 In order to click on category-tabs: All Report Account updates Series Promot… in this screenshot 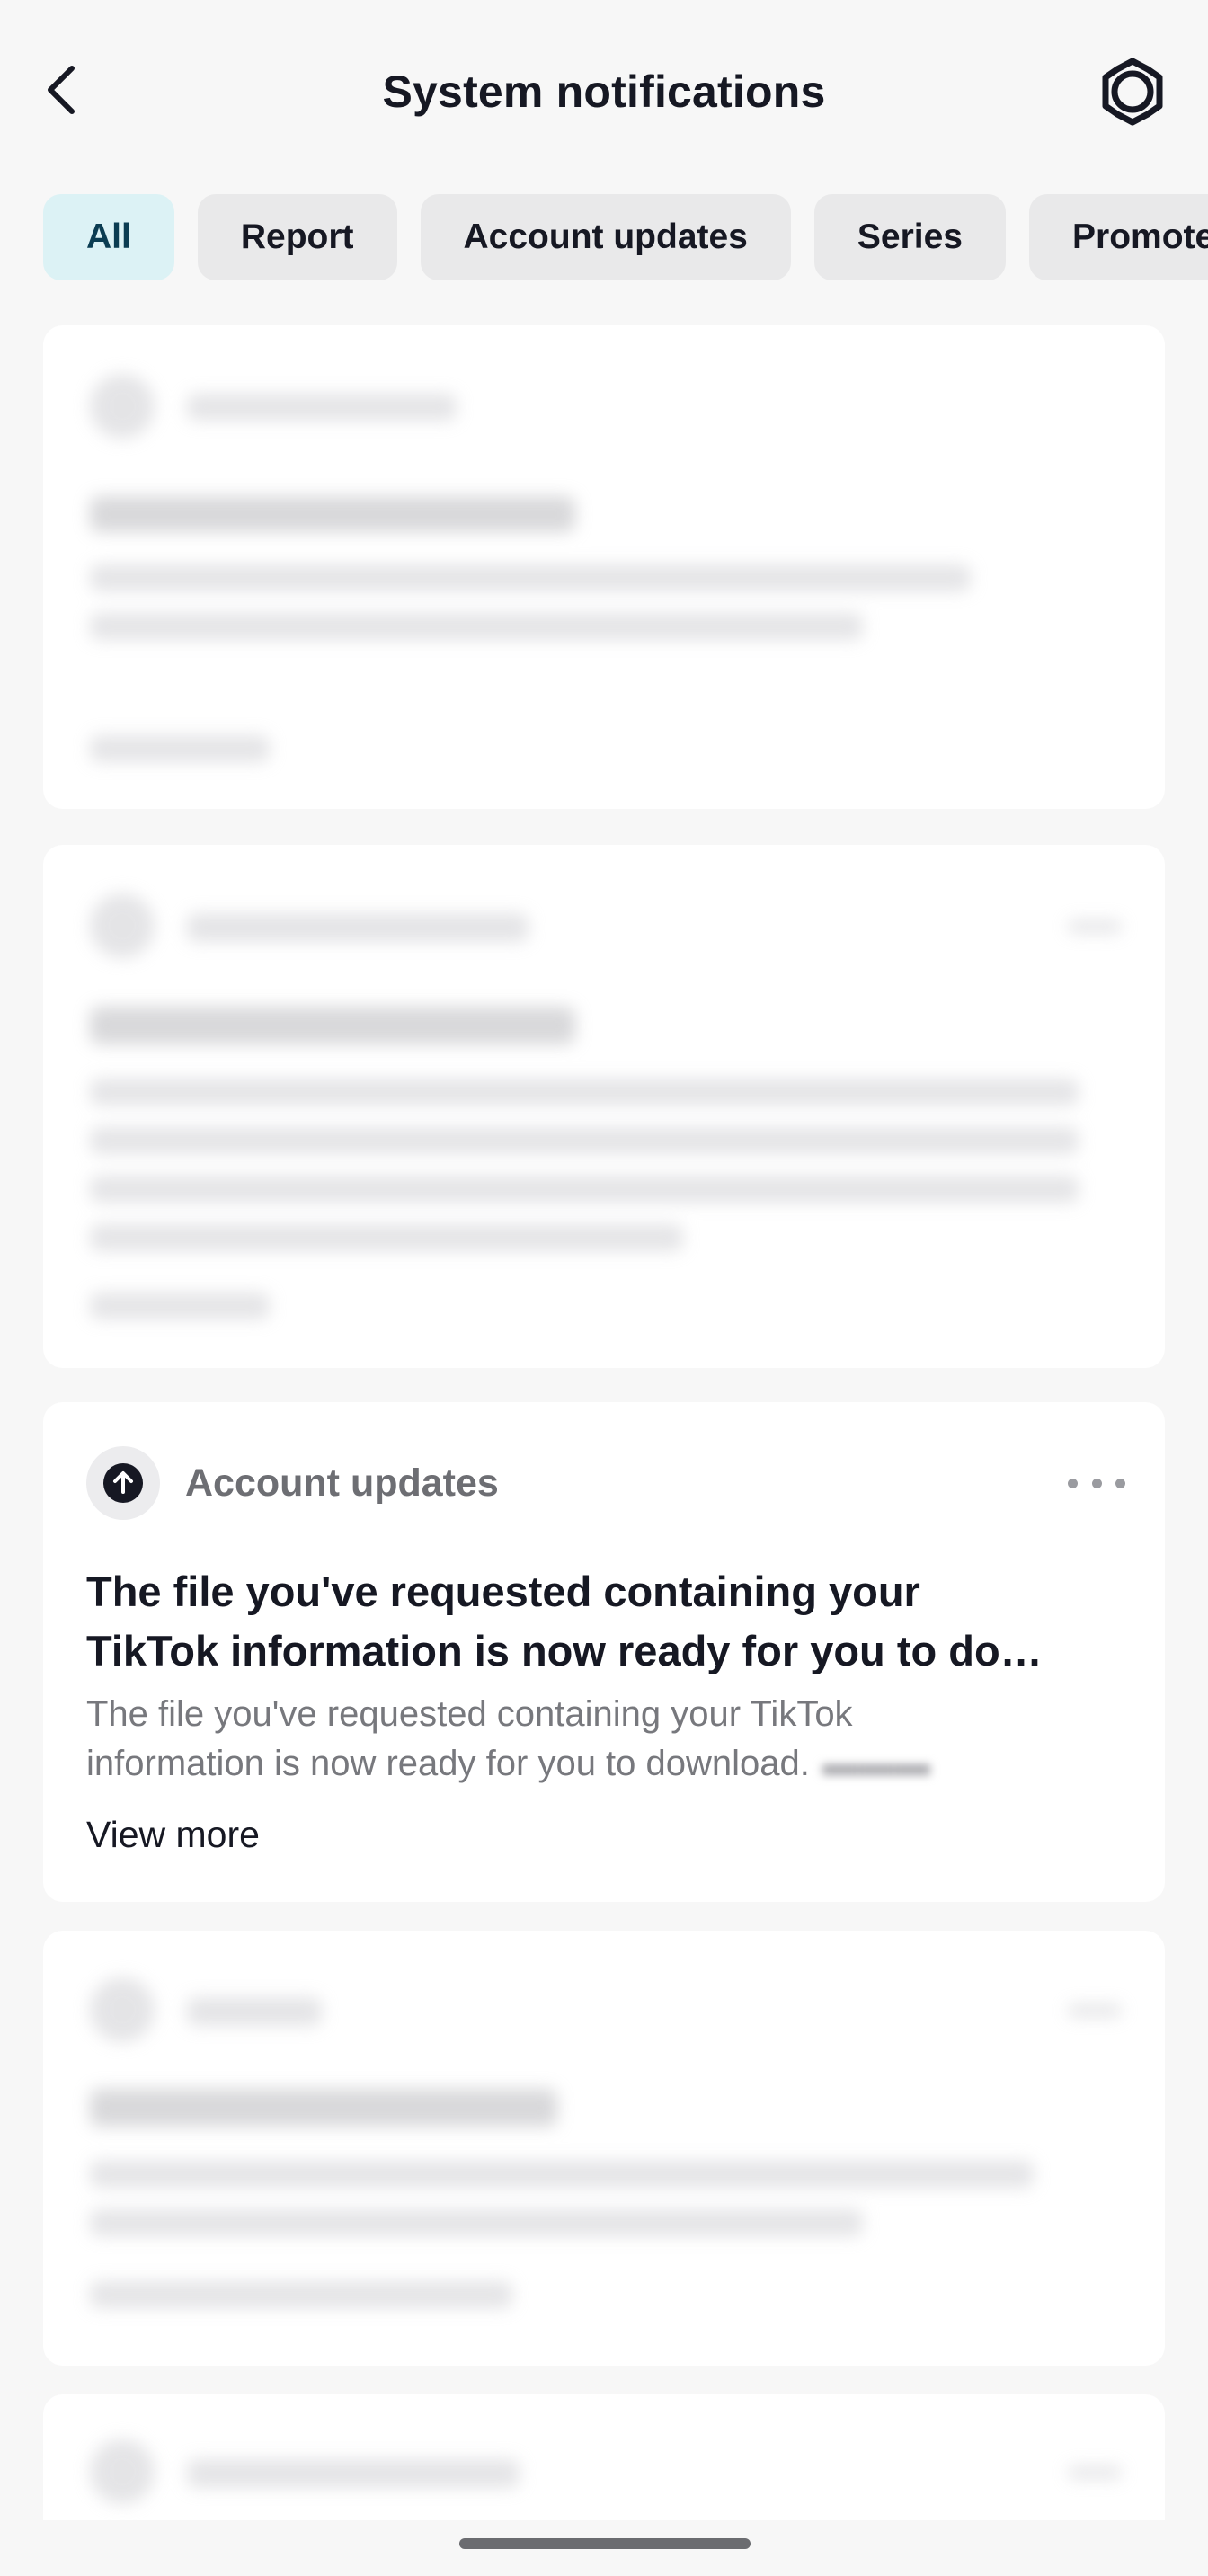, I will do `click(625, 237)`.